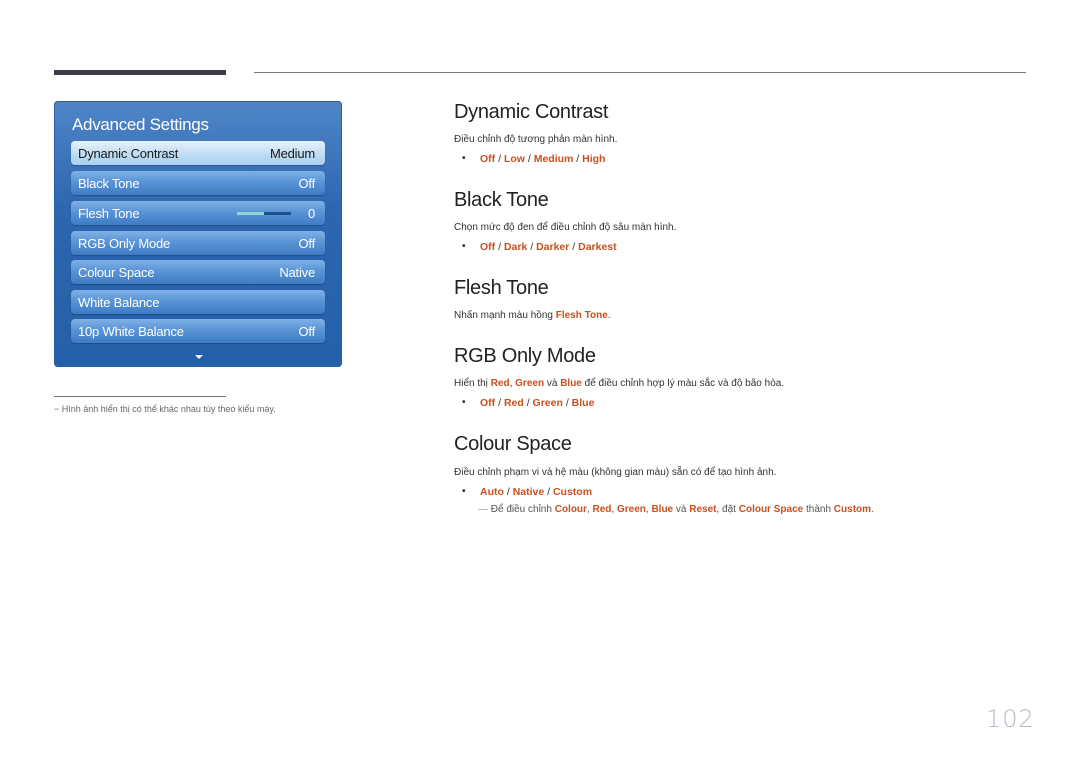  I want to click on menu-item-colour-space: Colour Space Native, so click(198, 272).